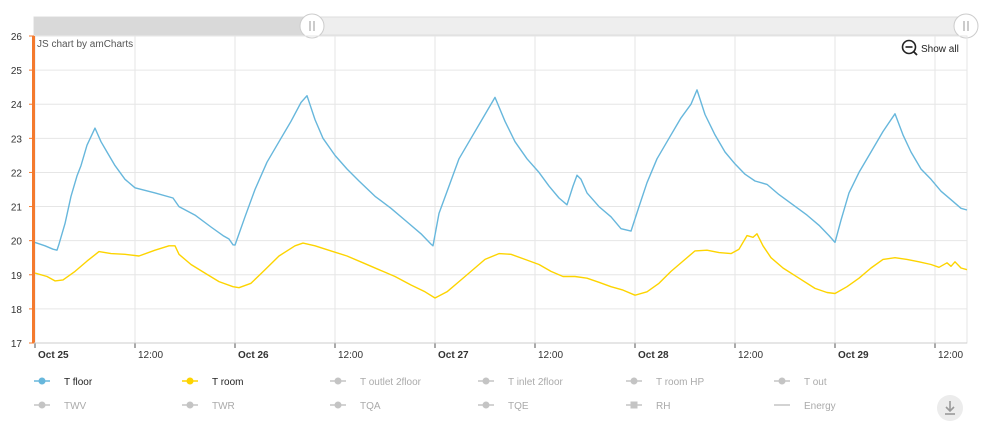 This screenshot has width=1000, height=435. What do you see at coordinates (950, 408) in the screenshot?
I see `export-button` at bounding box center [950, 408].